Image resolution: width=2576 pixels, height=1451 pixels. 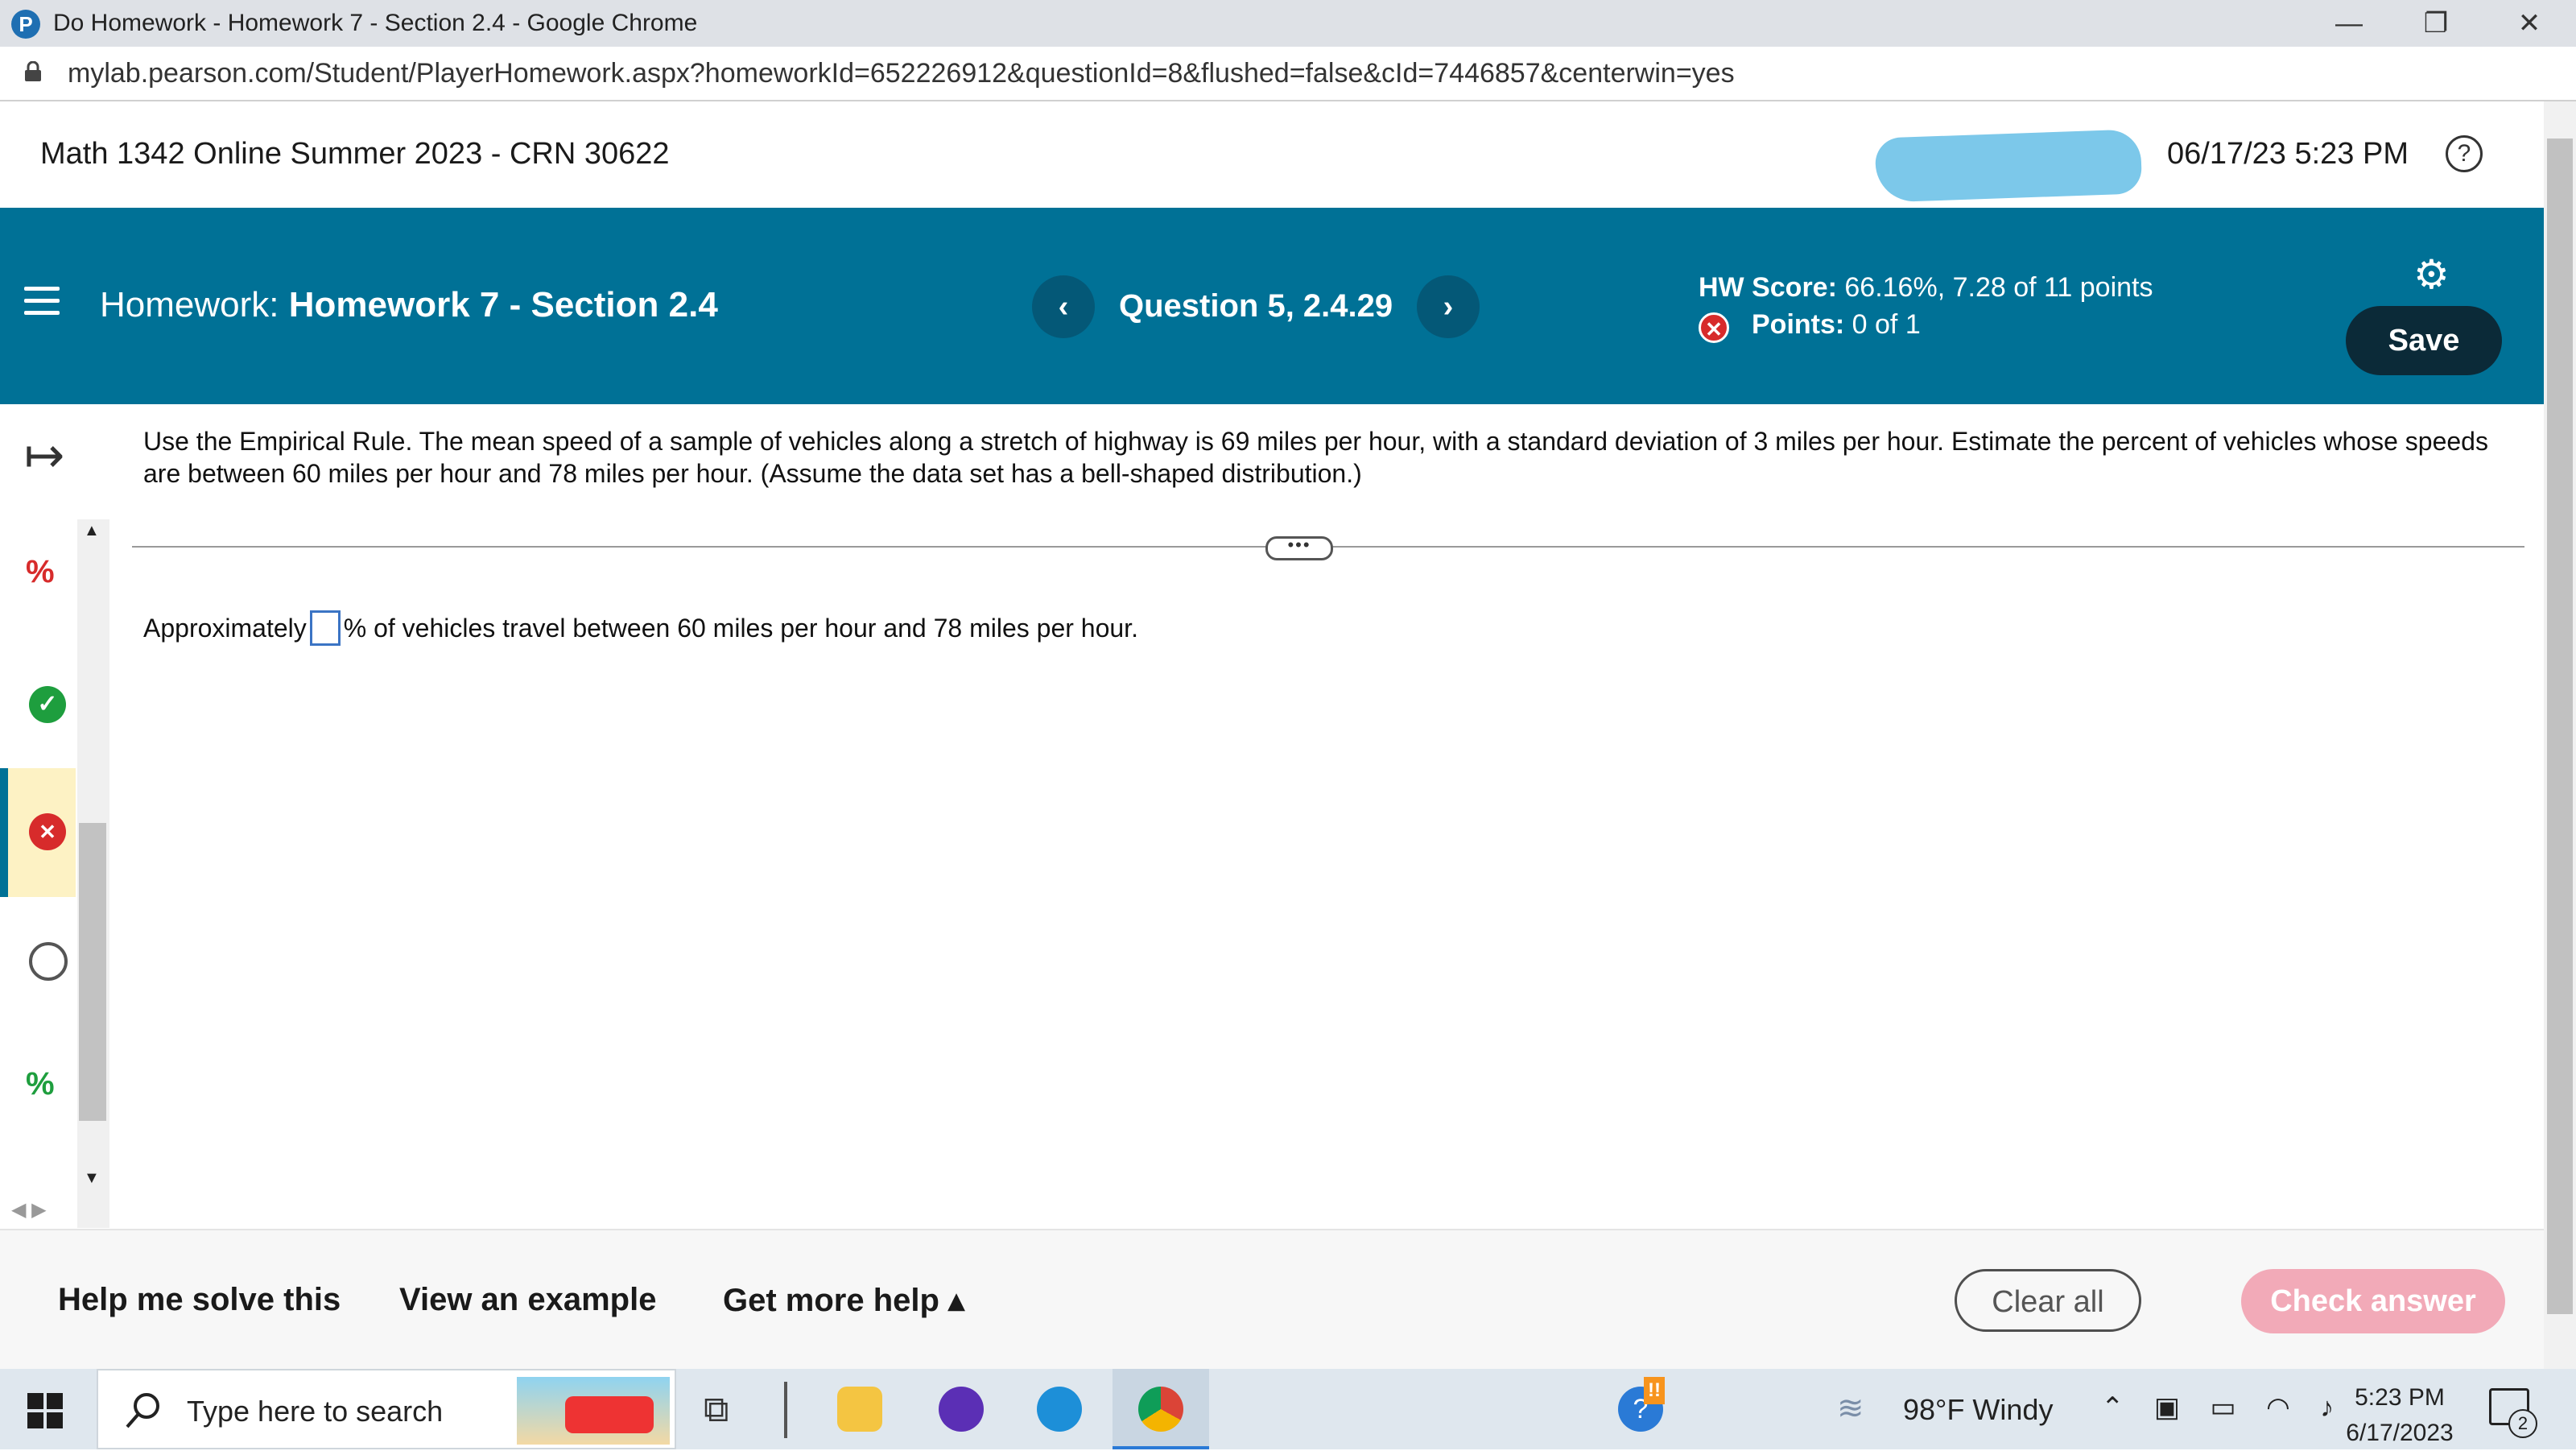 I want to click on rail-scroll-down-icon: ▼, so click(x=92, y=1178).